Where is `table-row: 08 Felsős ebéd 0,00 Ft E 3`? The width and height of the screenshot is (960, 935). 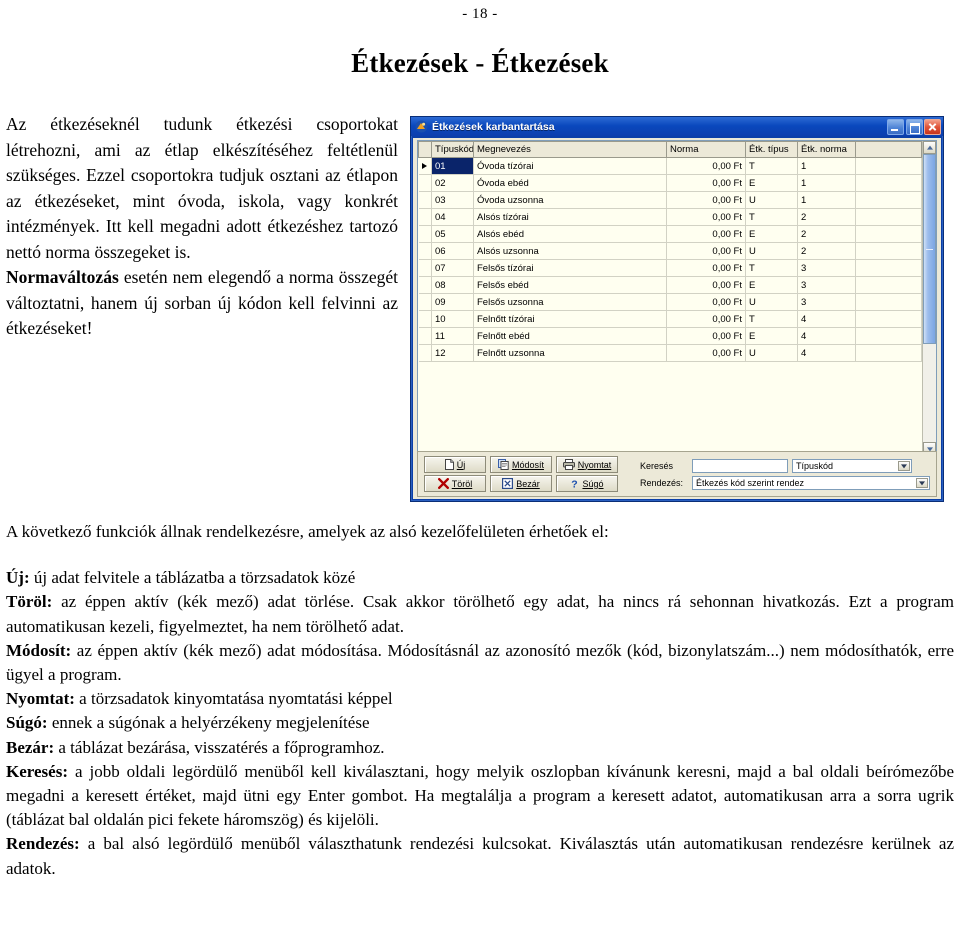 table-row: 08 Felsős ebéd 0,00 Ft E 3 is located at coordinates (670, 285).